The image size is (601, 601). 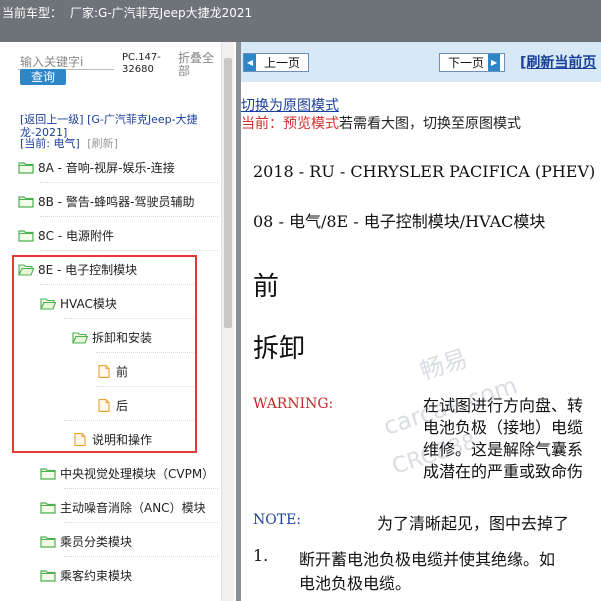 I want to click on tree-item-front: 前, so click(x=112, y=371).